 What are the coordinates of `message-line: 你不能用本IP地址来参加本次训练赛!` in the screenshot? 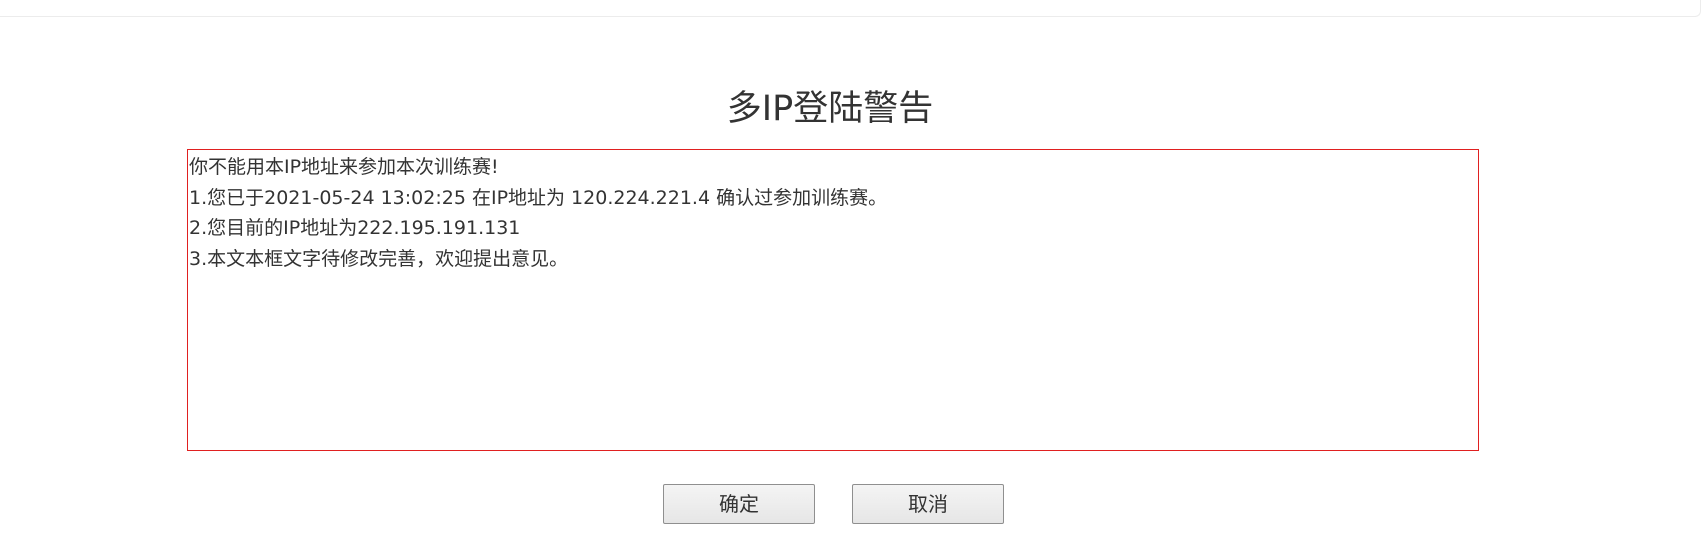 It's located at (344, 167).